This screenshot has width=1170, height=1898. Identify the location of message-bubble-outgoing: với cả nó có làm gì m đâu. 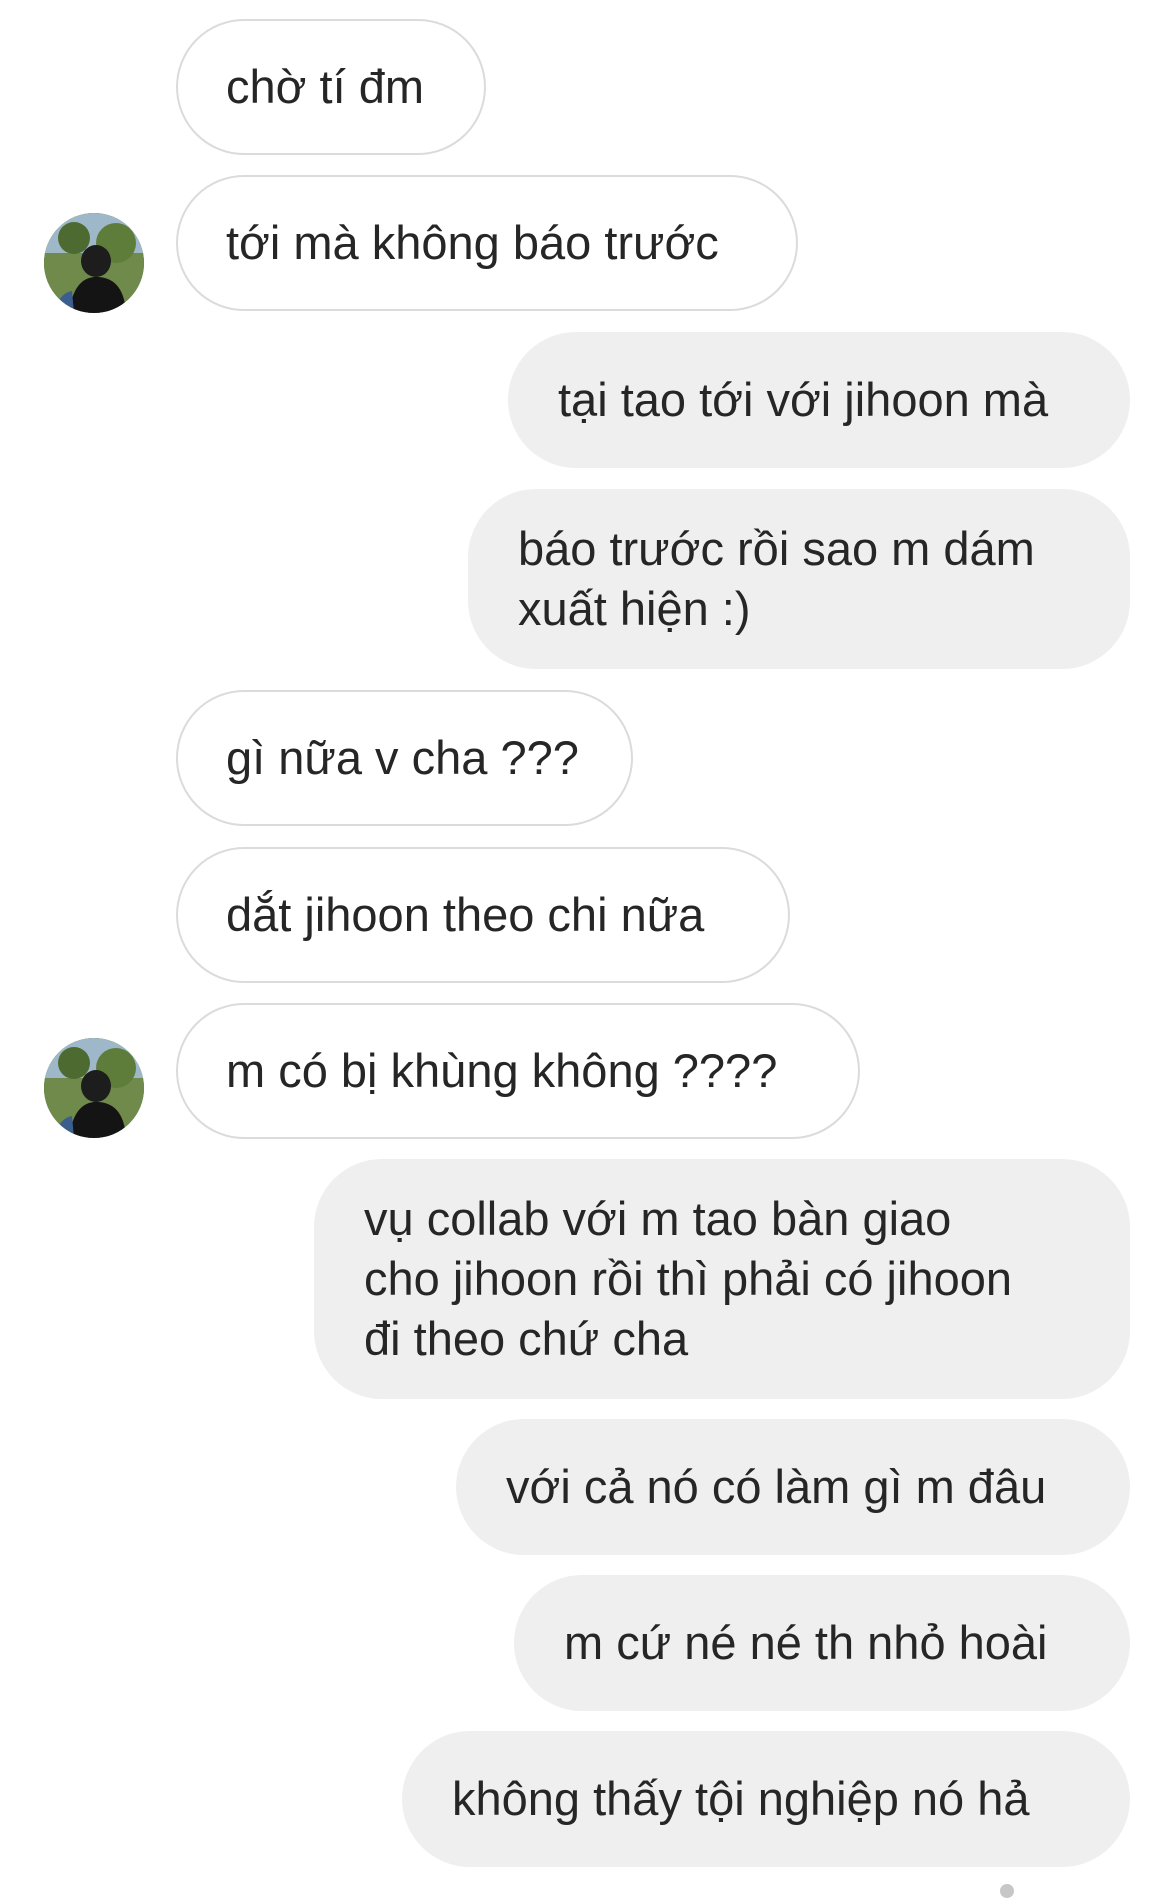
(793, 1487).